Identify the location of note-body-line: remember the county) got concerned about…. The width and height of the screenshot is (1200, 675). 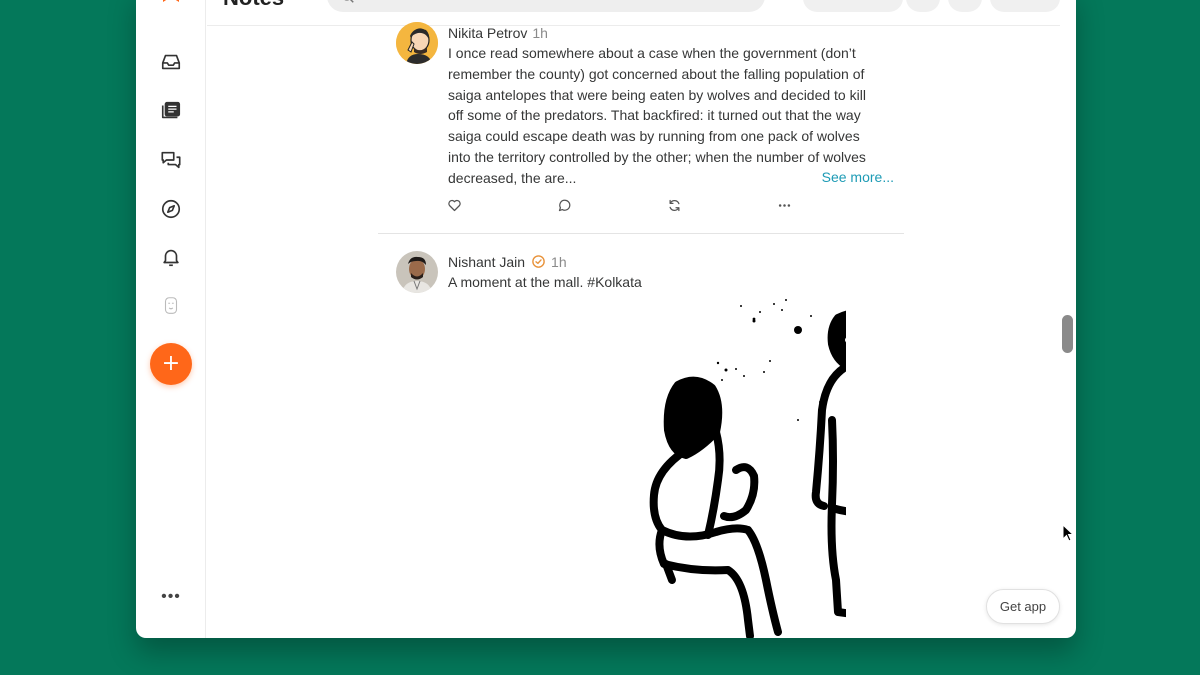
(656, 73).